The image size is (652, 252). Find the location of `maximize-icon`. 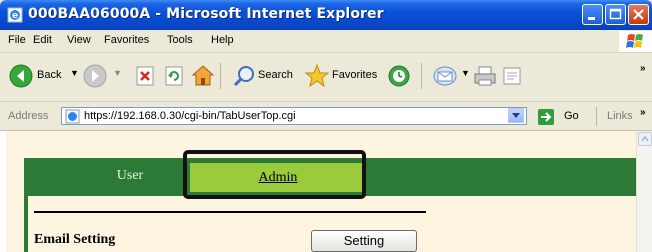

maximize-icon is located at coordinates (615, 14).